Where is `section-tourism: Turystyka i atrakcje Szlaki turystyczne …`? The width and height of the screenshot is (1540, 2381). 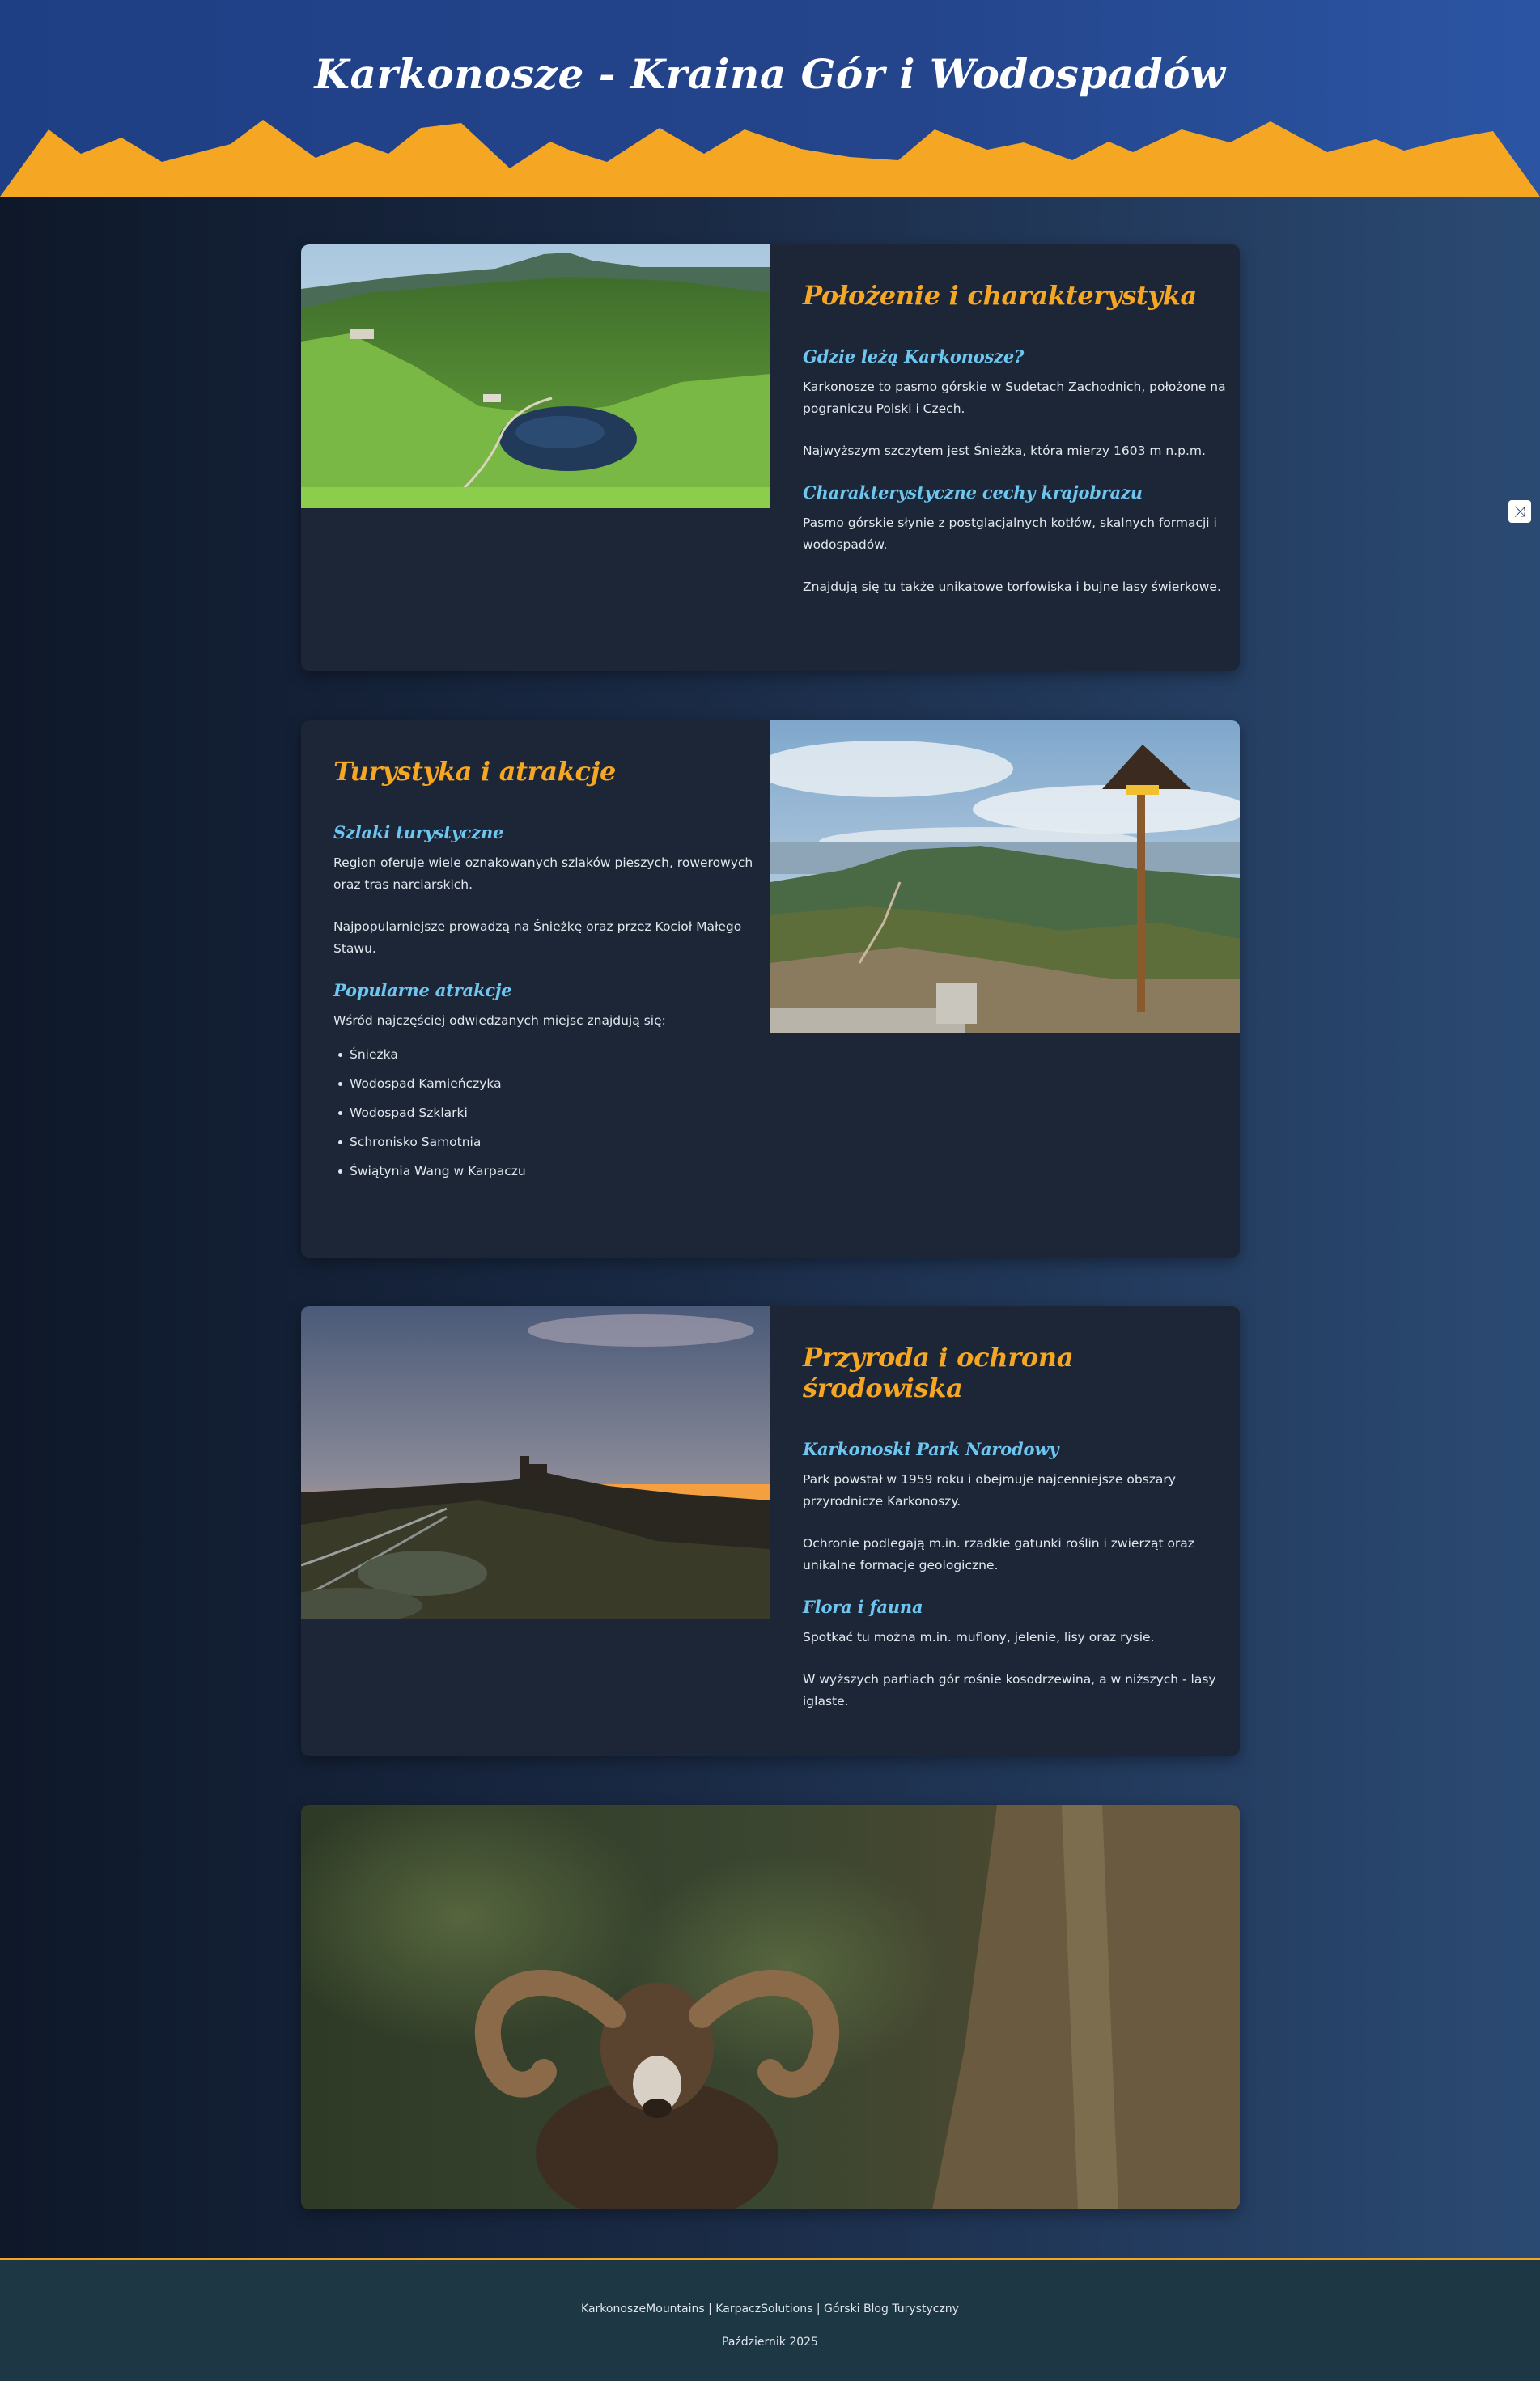 section-tourism: Turystyka i atrakcje Szlaki turystyczne … is located at coordinates (770, 989).